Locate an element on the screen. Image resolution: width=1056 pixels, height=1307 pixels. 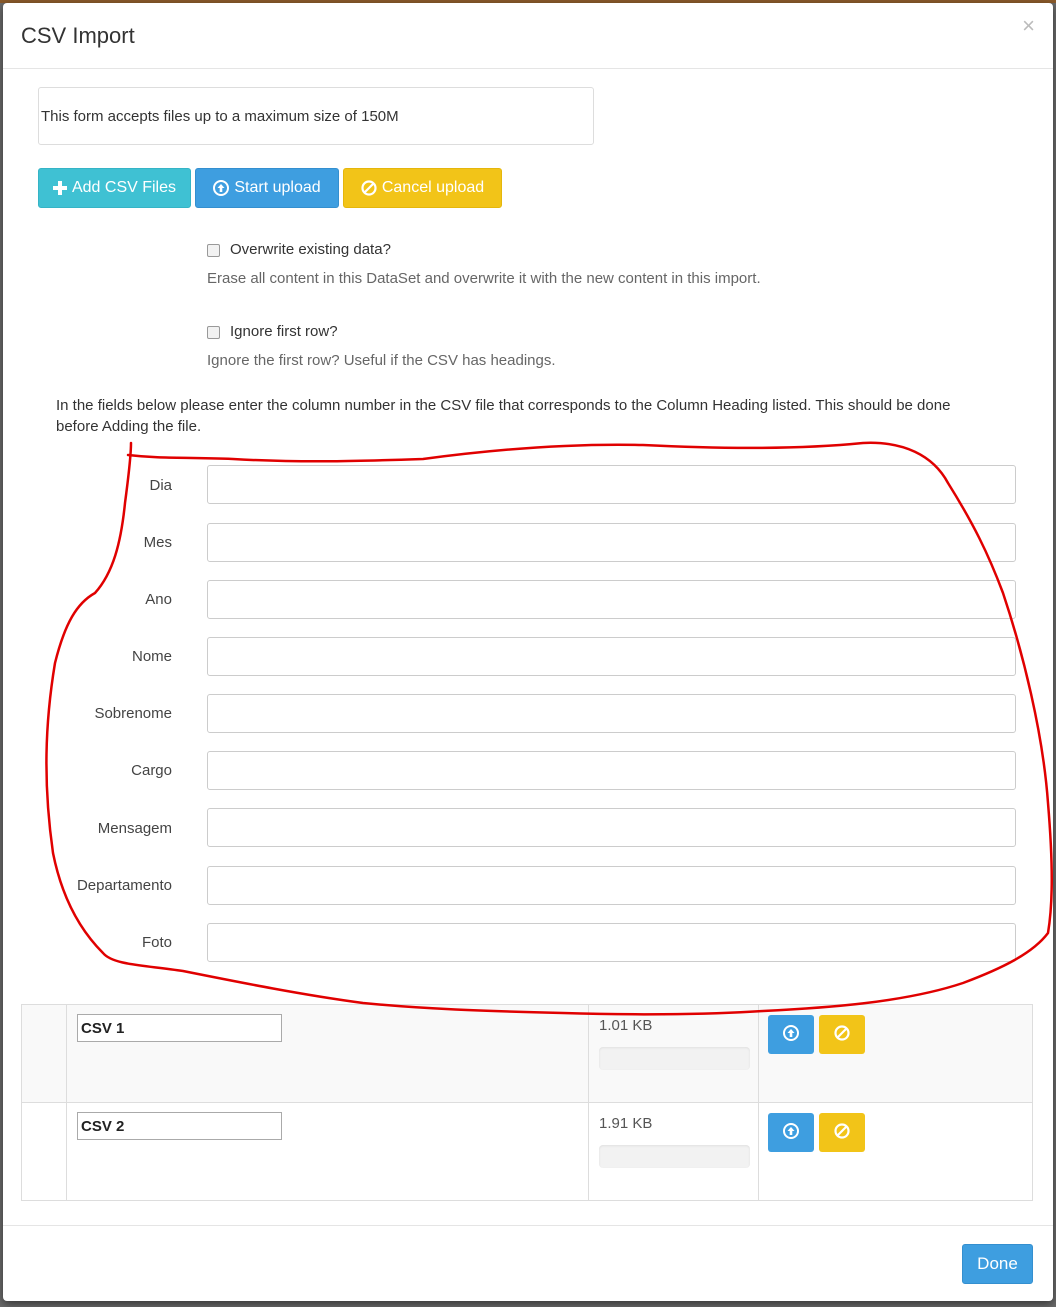
field-input-foto is located at coordinates (611, 942).